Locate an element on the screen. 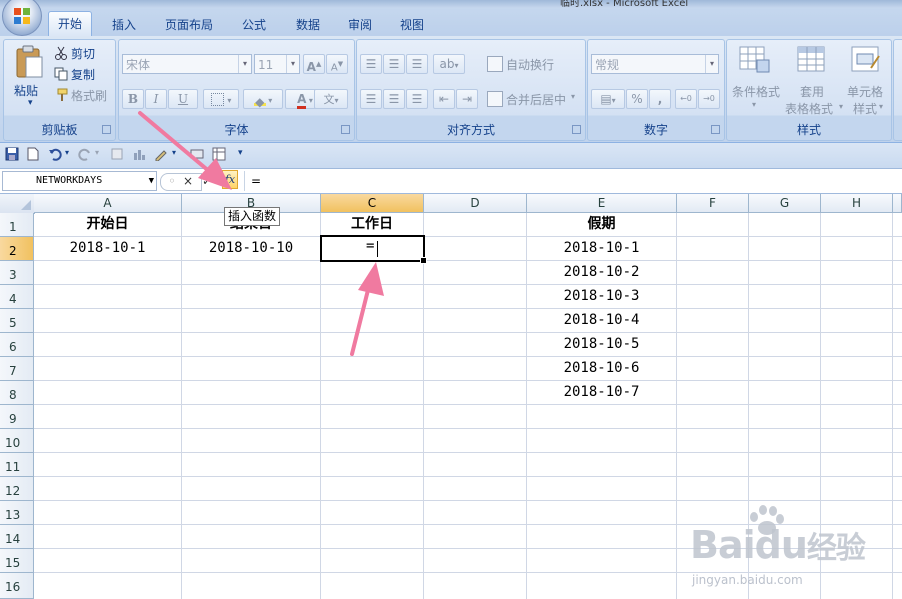  font-name-combo: 宋体 ▾ is located at coordinates (187, 64).